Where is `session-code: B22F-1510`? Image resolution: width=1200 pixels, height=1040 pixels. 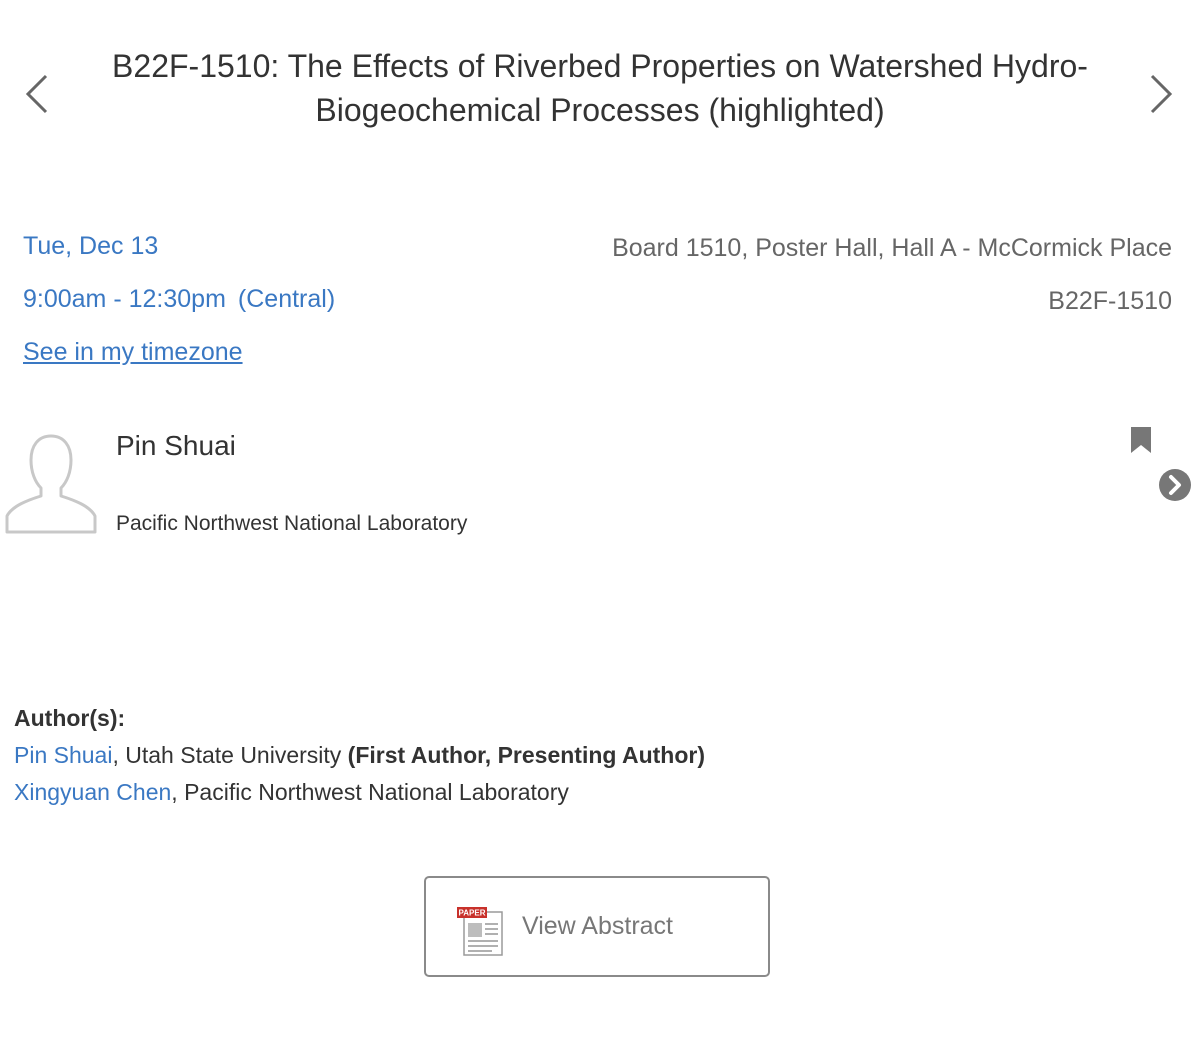
session-code: B22F-1510 is located at coordinates (1110, 301).